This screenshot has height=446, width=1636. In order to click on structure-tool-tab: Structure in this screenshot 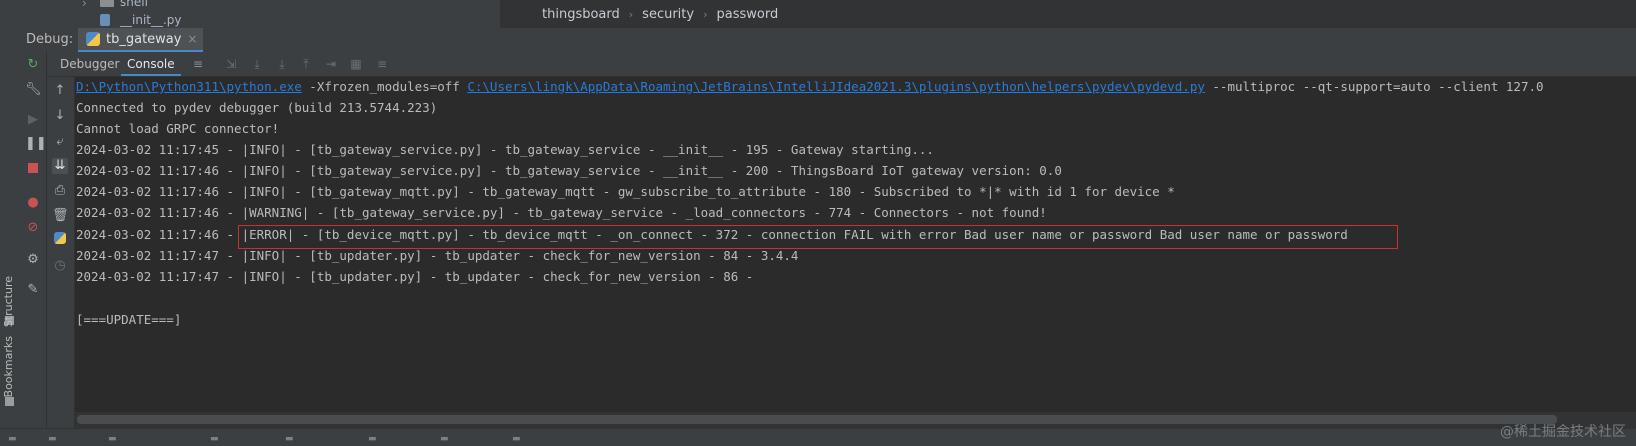, I will do `click(8, 301)`.